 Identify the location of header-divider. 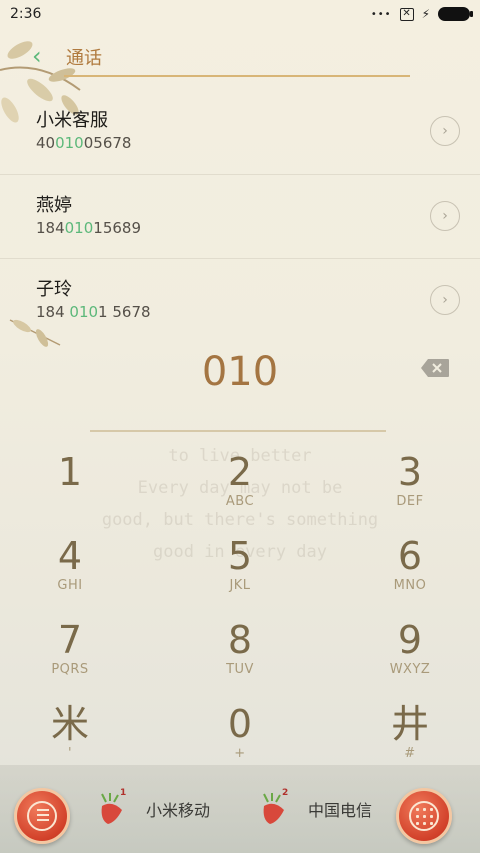
(237, 76).